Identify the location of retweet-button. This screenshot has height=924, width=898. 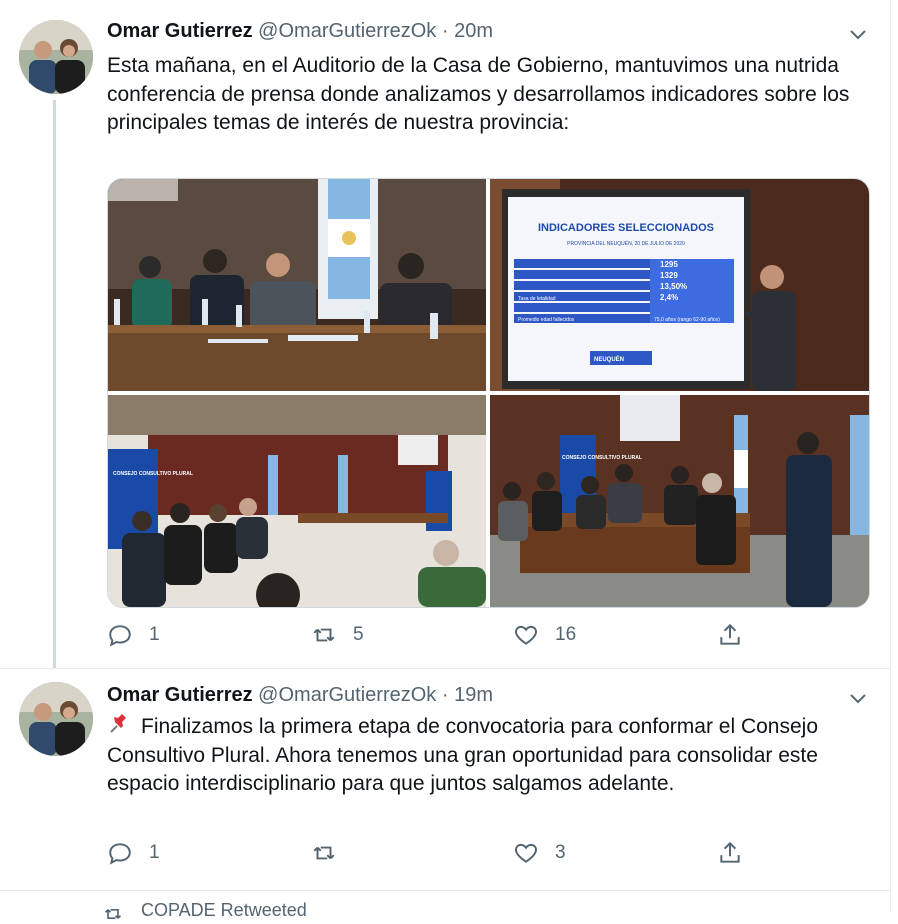
(332, 853).